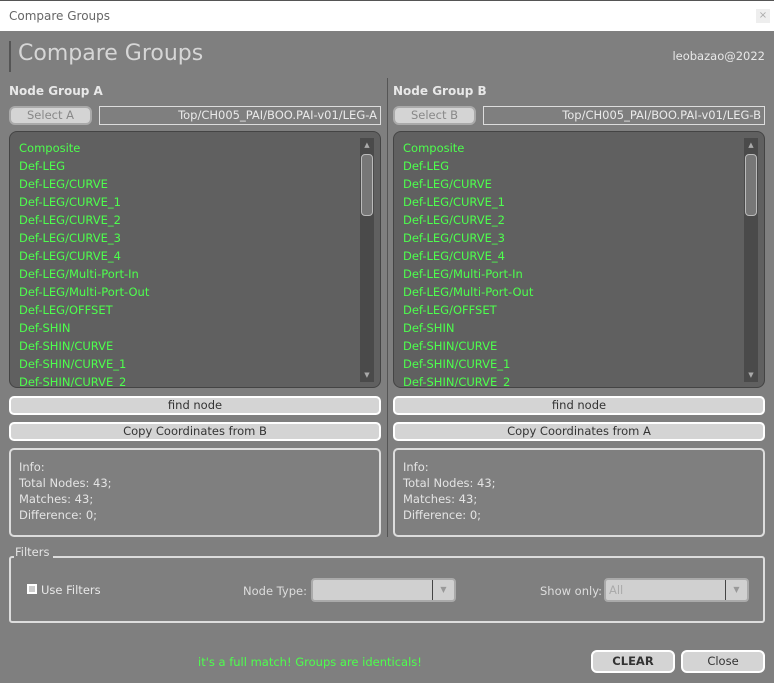 The width and height of the screenshot is (774, 683). I want to click on window-title: Compare Groups, so click(60, 16).